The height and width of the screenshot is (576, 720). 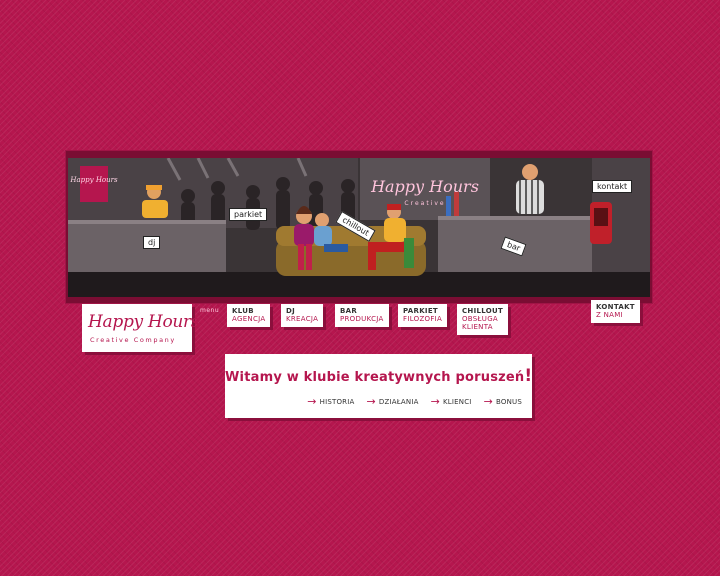 I want to click on link-dzialania: → DZIAŁANIA, so click(x=392, y=401).